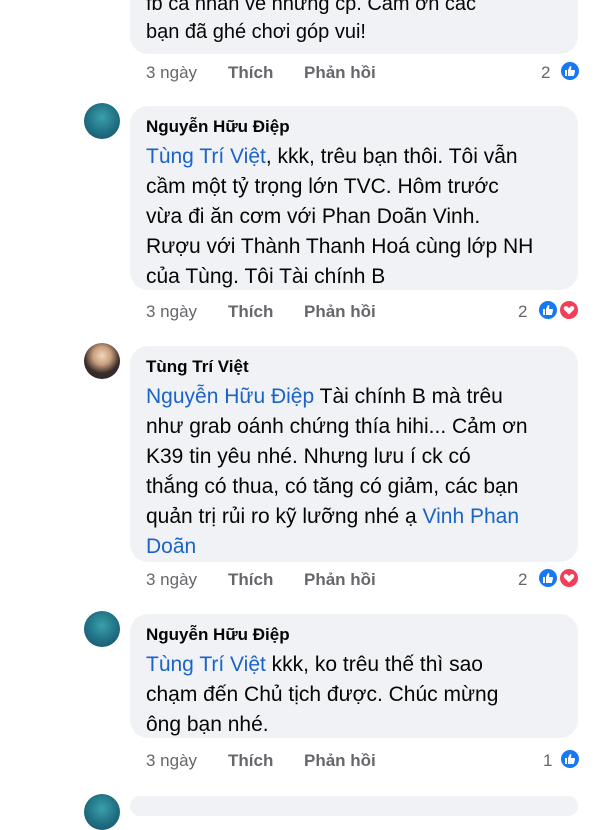 This screenshot has width=600, height=830. Describe the element at coordinates (171, 546) in the screenshot. I see `mention-link: Doãn` at that location.